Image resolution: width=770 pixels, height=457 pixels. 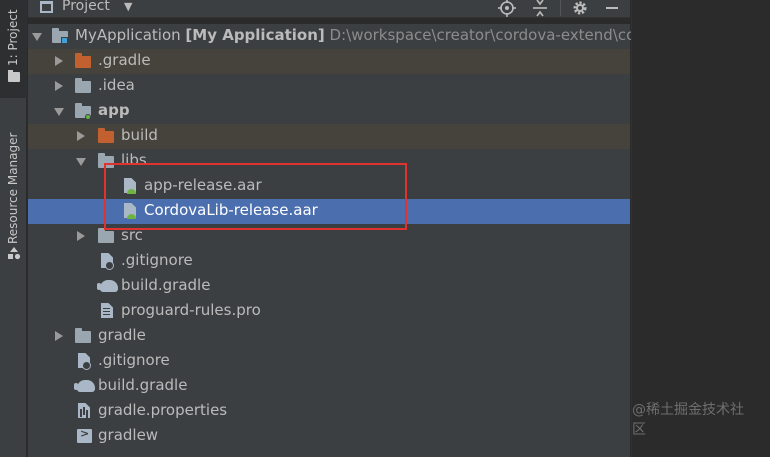 What do you see at coordinates (329, 136) in the screenshot?
I see `tree-row-build: build` at bounding box center [329, 136].